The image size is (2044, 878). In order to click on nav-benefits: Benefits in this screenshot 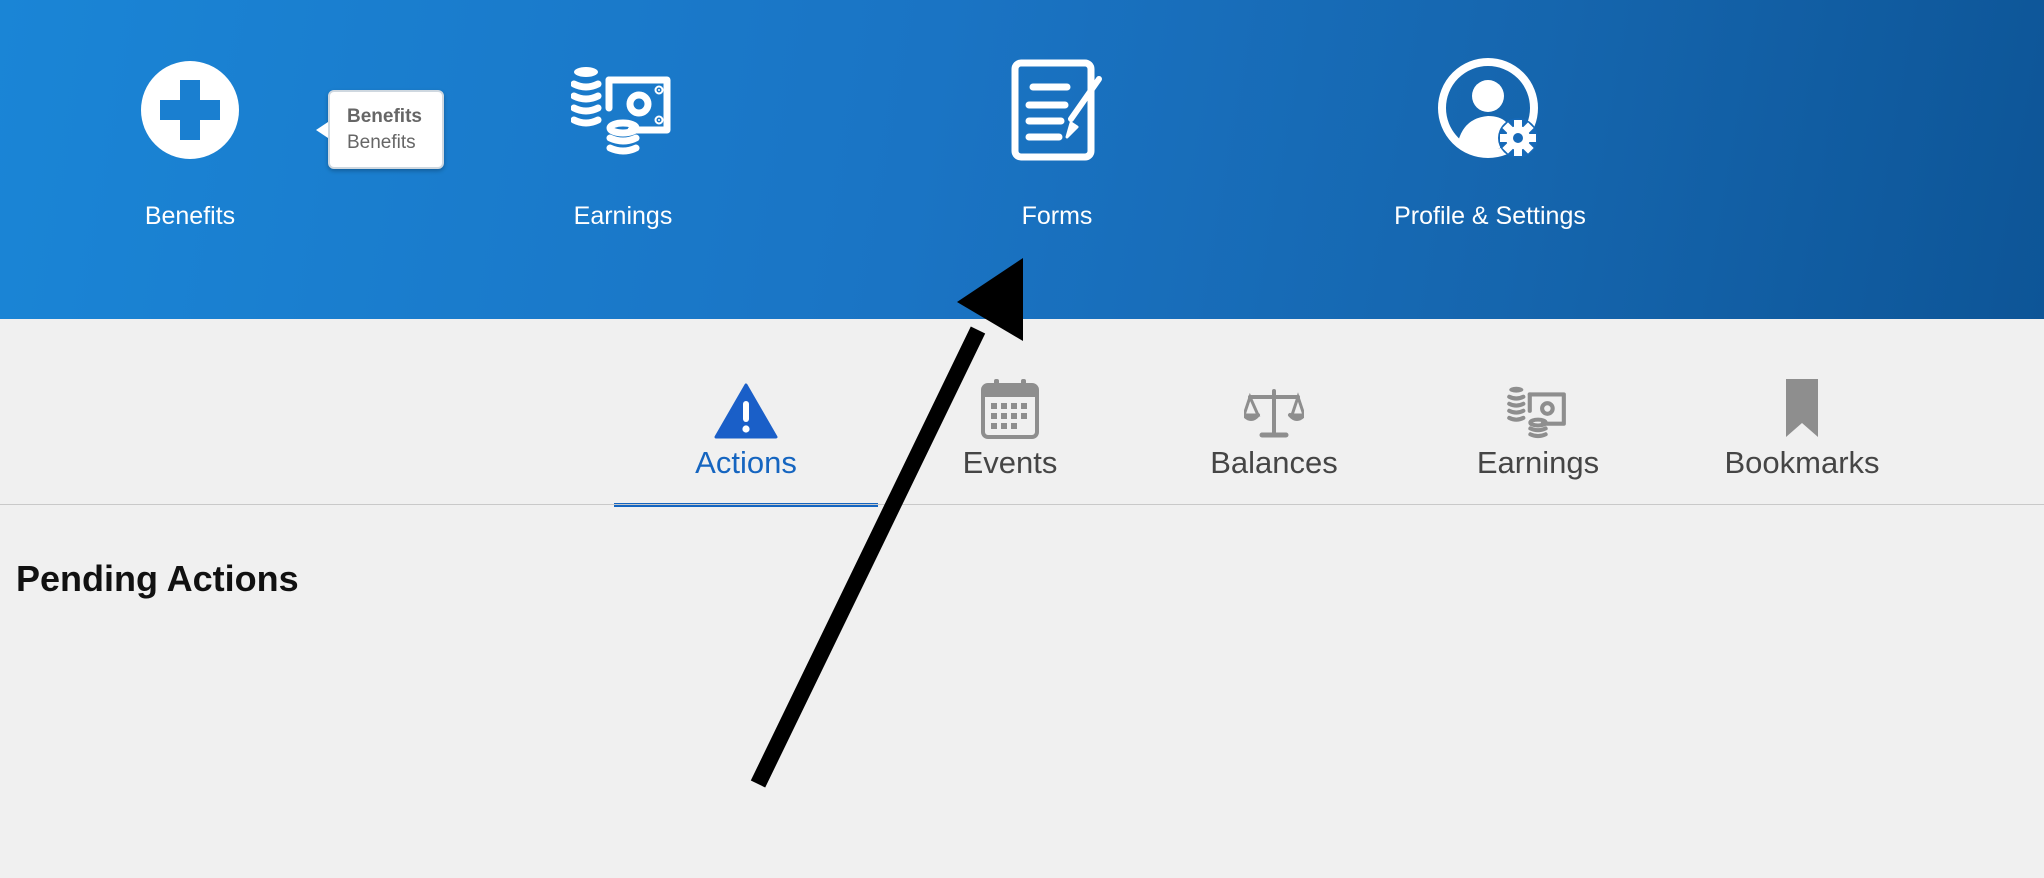, I will do `click(190, 150)`.